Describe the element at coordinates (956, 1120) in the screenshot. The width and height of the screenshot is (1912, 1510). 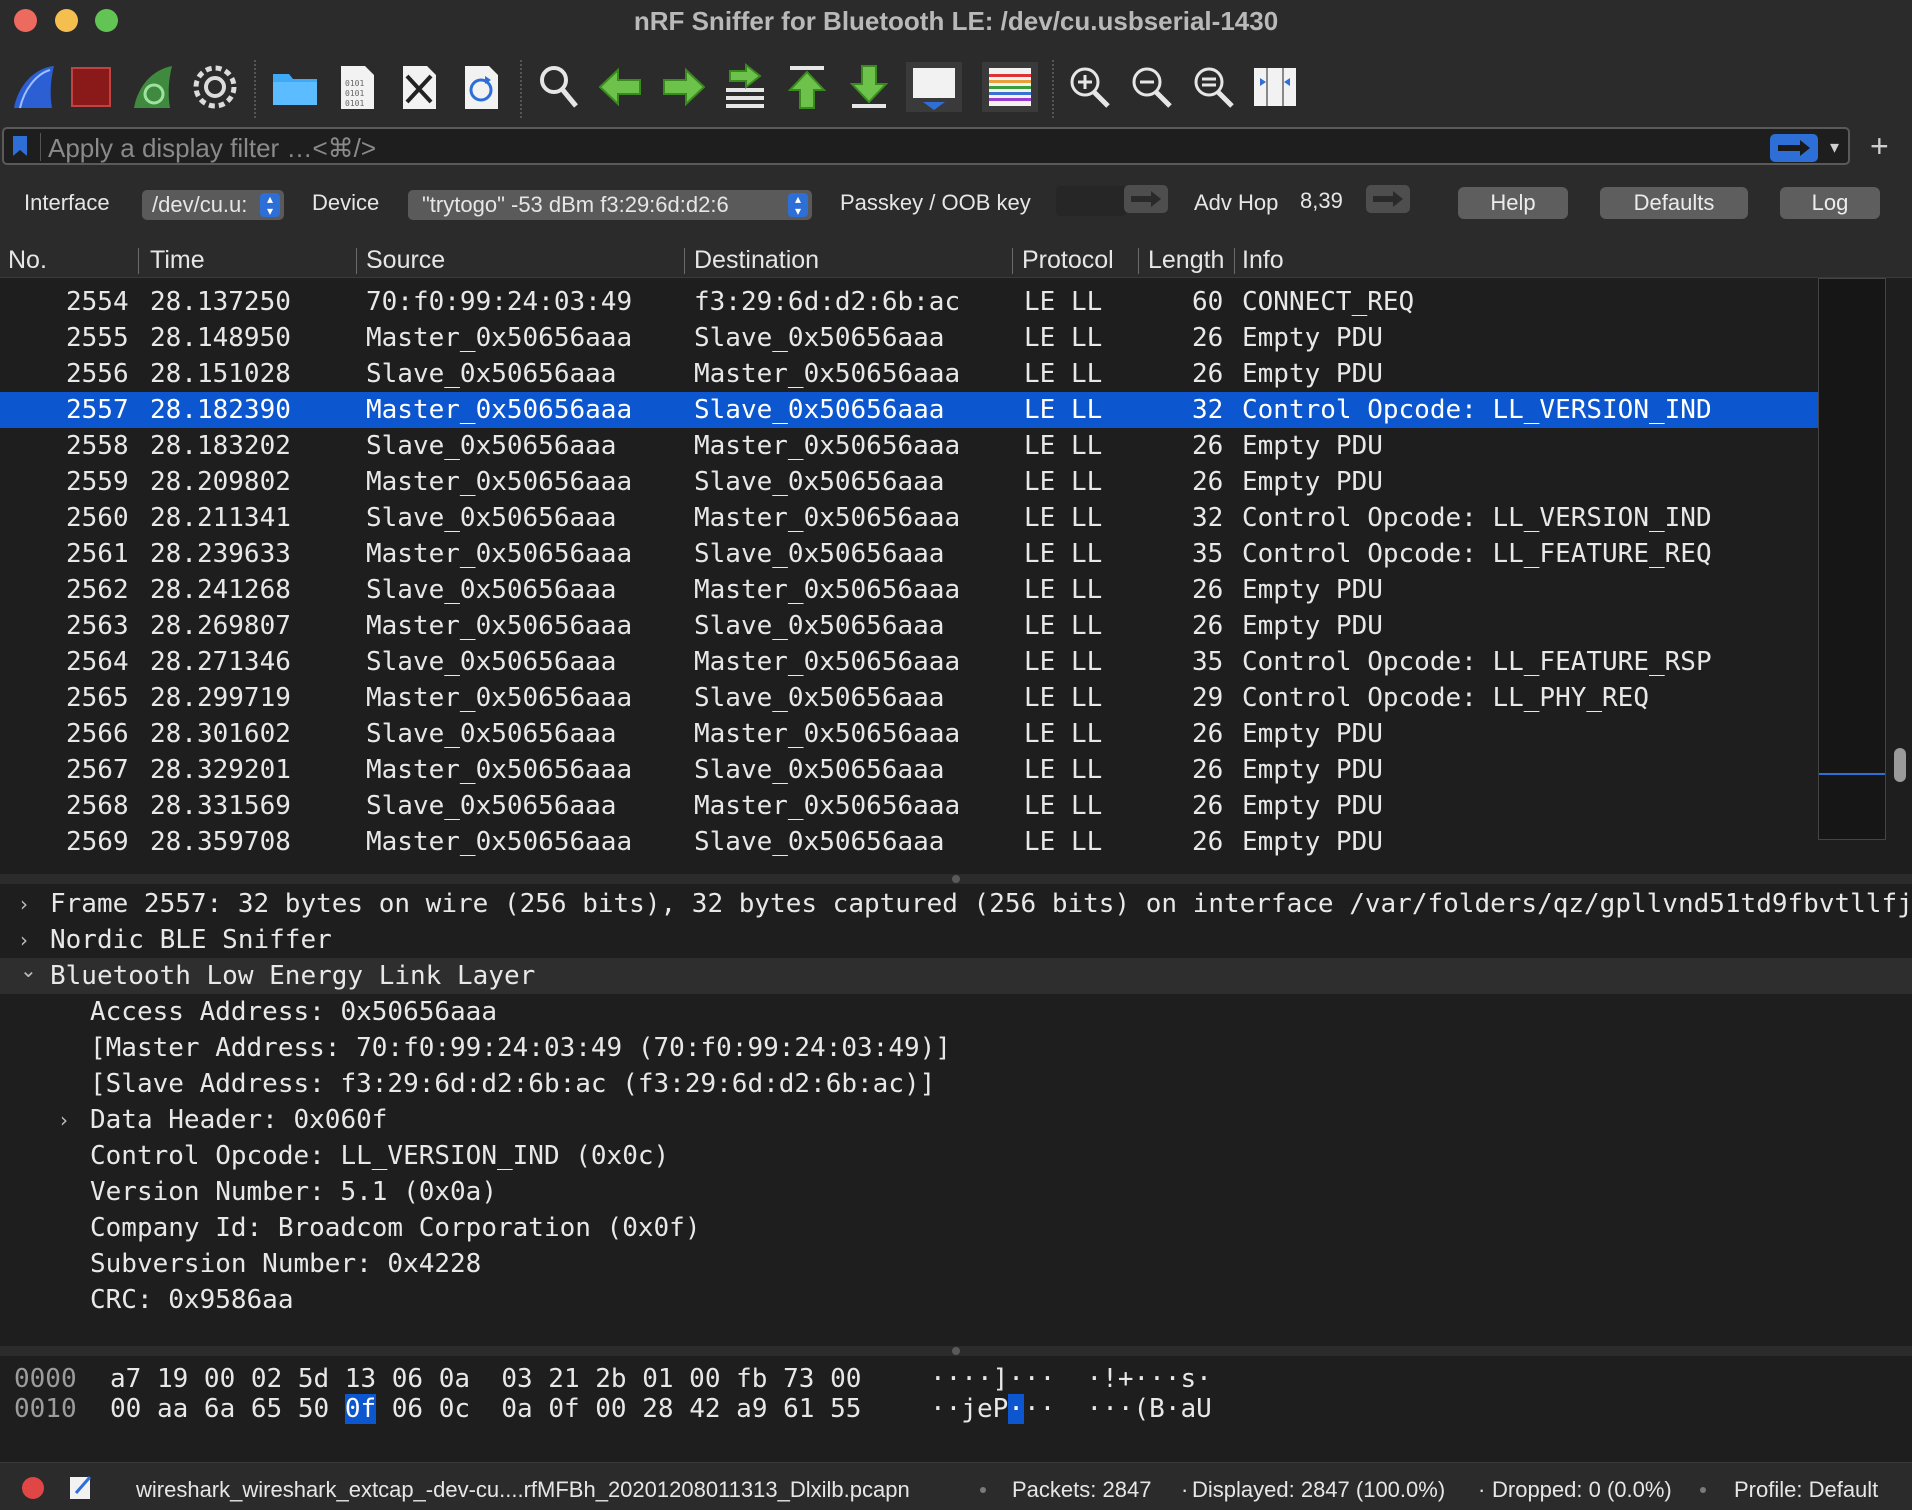
I see `detail-tree-item: › Data Header: 0x060f` at that location.